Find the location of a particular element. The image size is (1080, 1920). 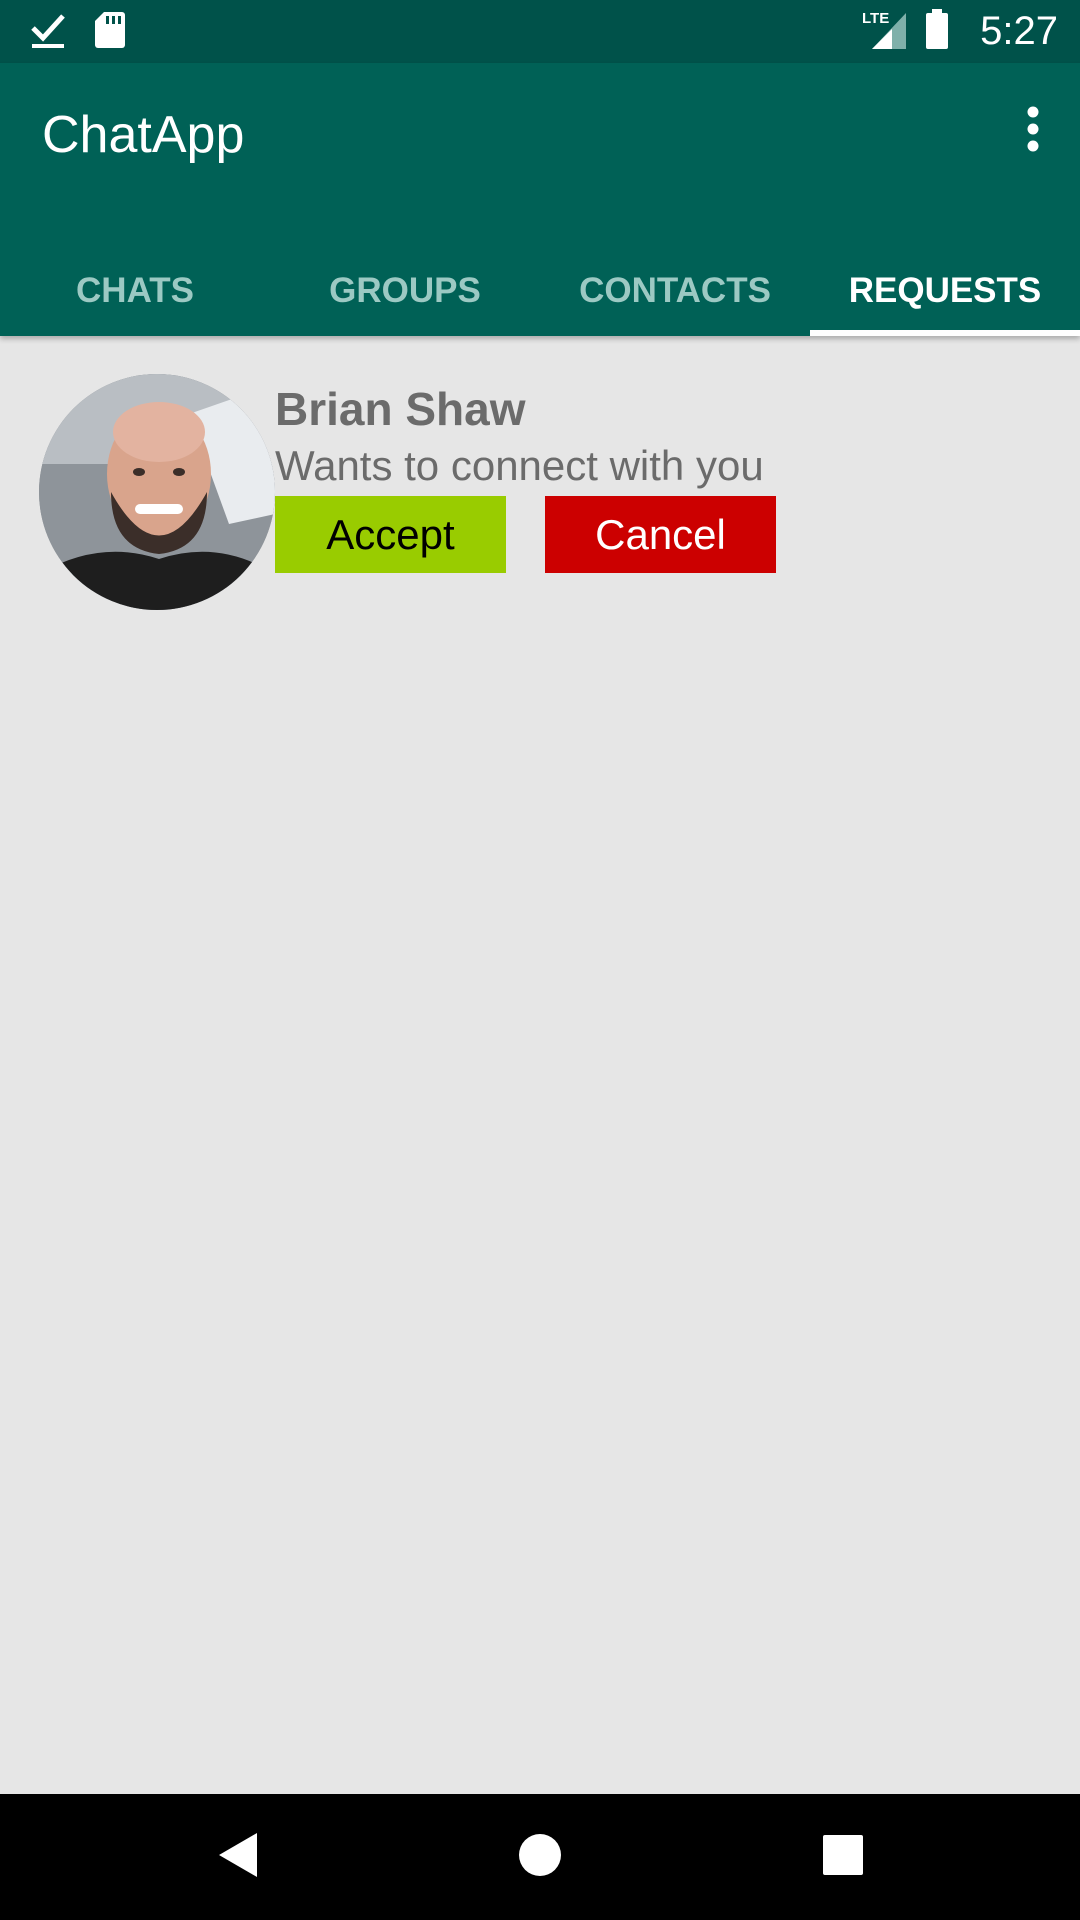

requester-name: Brian Shaw is located at coordinates (400, 409).